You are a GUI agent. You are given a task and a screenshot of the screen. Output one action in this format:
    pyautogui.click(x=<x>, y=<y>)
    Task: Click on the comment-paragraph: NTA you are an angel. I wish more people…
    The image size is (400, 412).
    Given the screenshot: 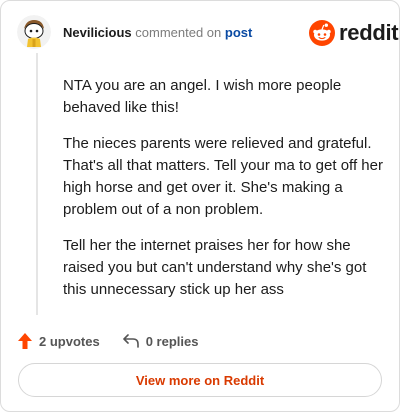 What is the action you would take?
    pyautogui.click(x=202, y=96)
    